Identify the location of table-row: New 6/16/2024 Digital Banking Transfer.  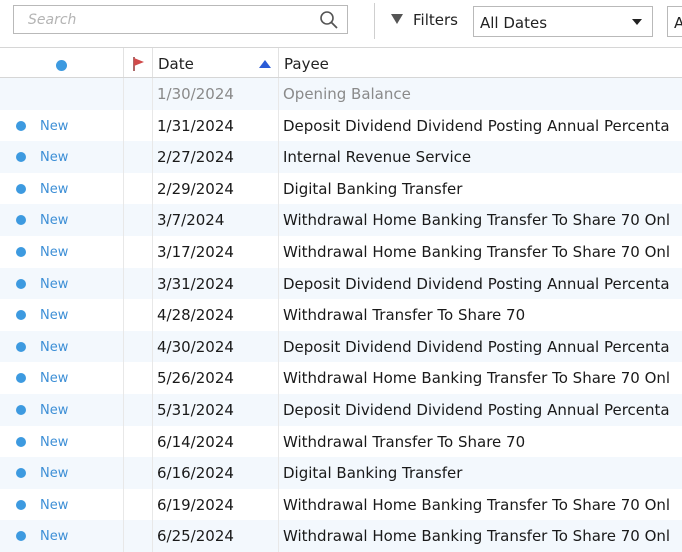
(341, 473).